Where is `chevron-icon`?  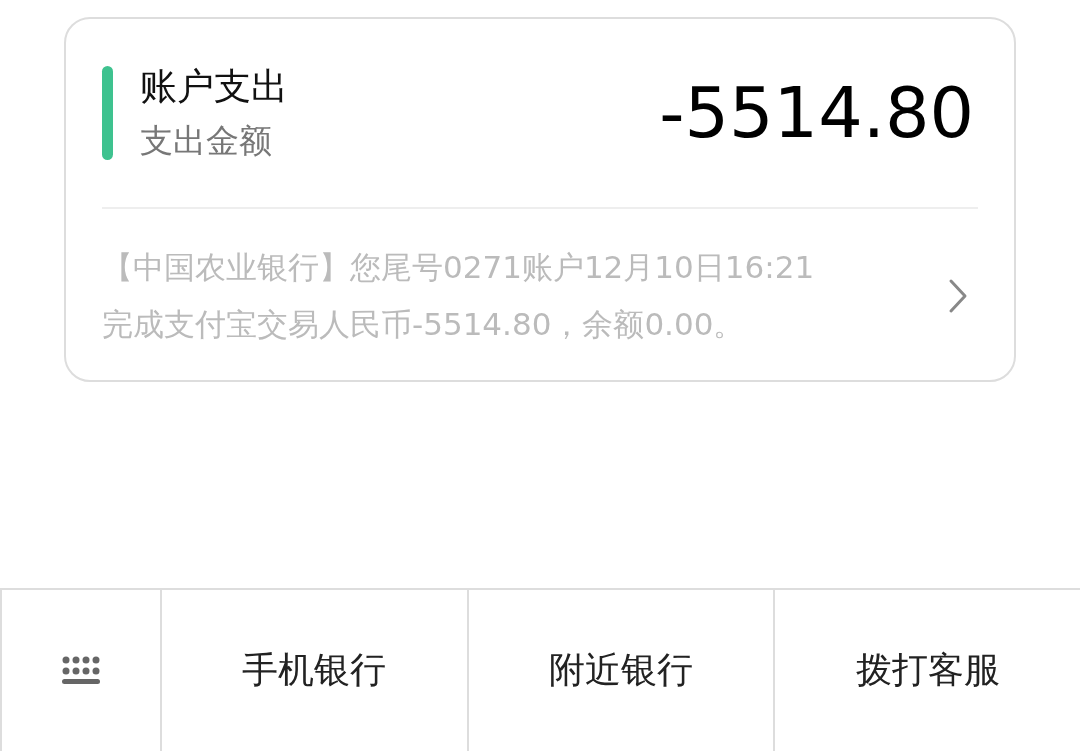
chevron-icon is located at coordinates (958, 296).